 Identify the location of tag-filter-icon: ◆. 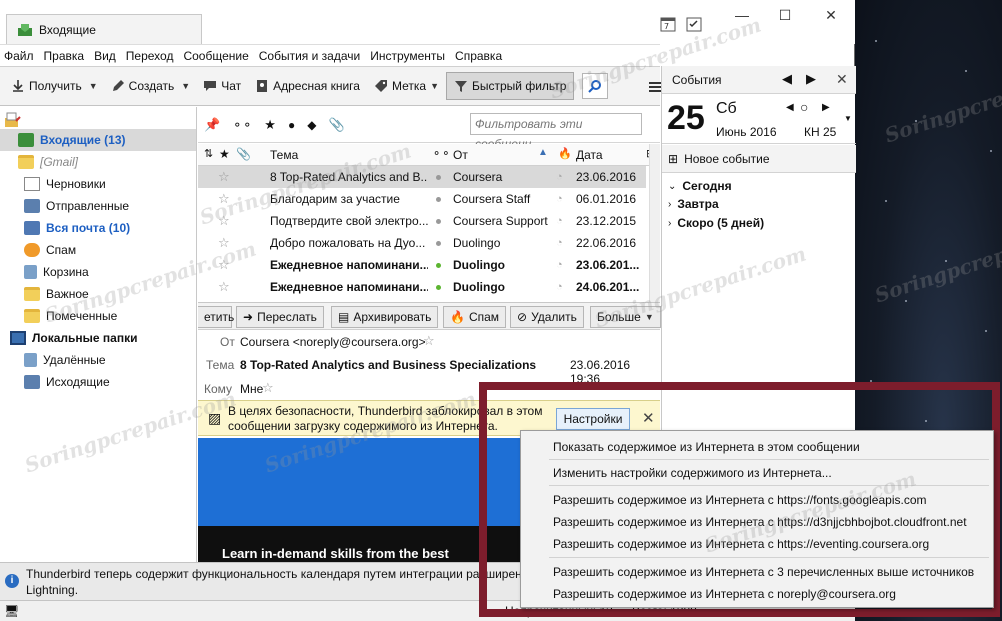
(311, 125).